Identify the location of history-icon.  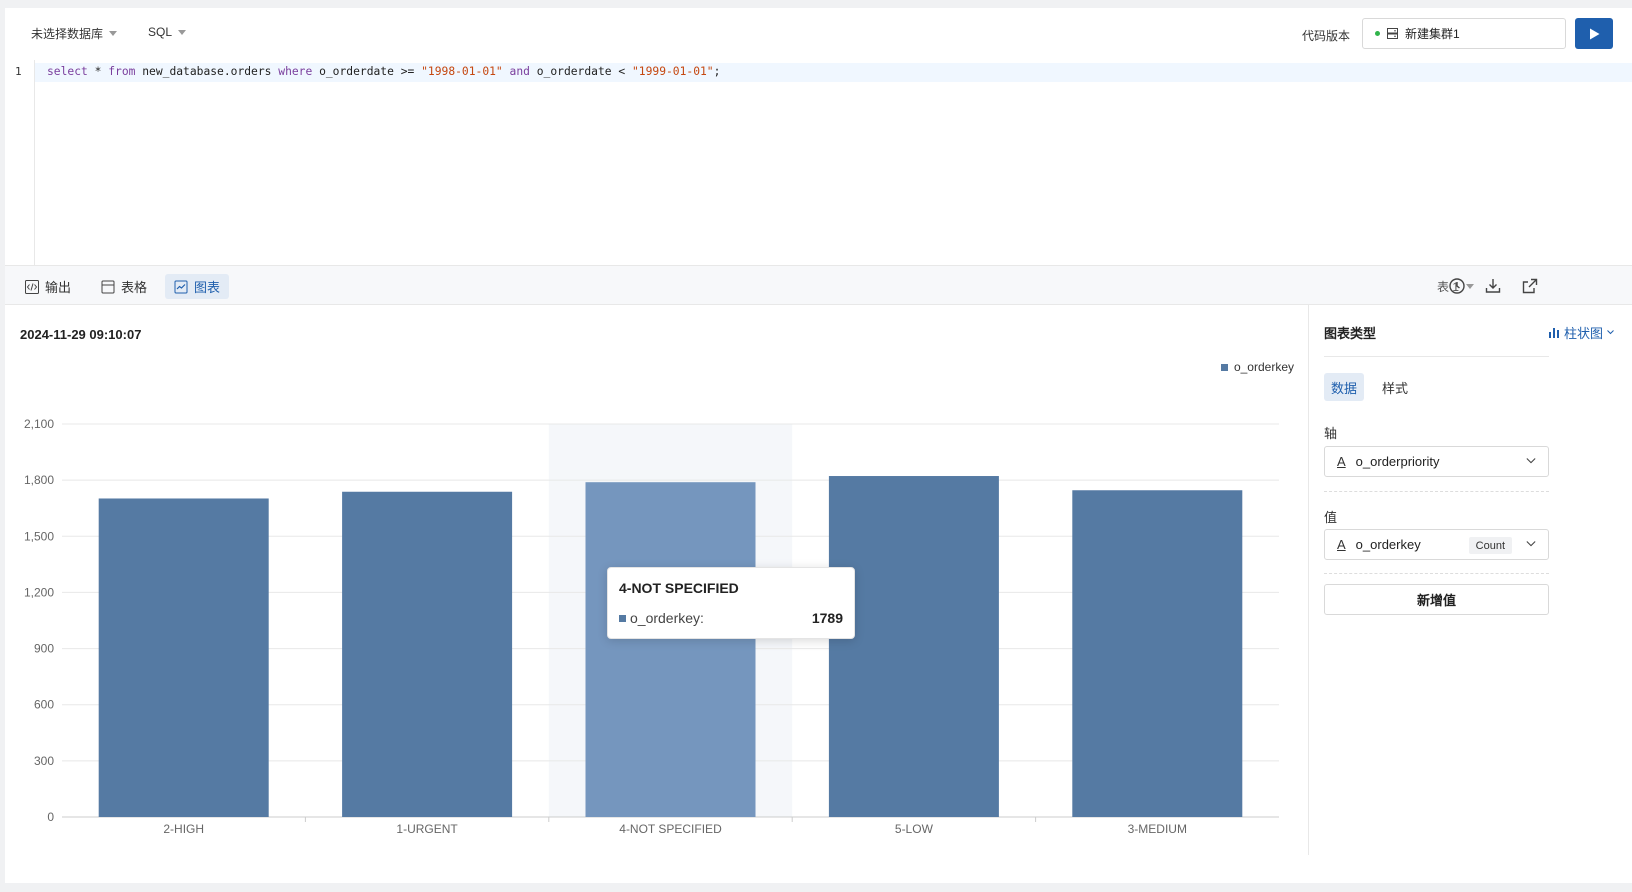
(1457, 286).